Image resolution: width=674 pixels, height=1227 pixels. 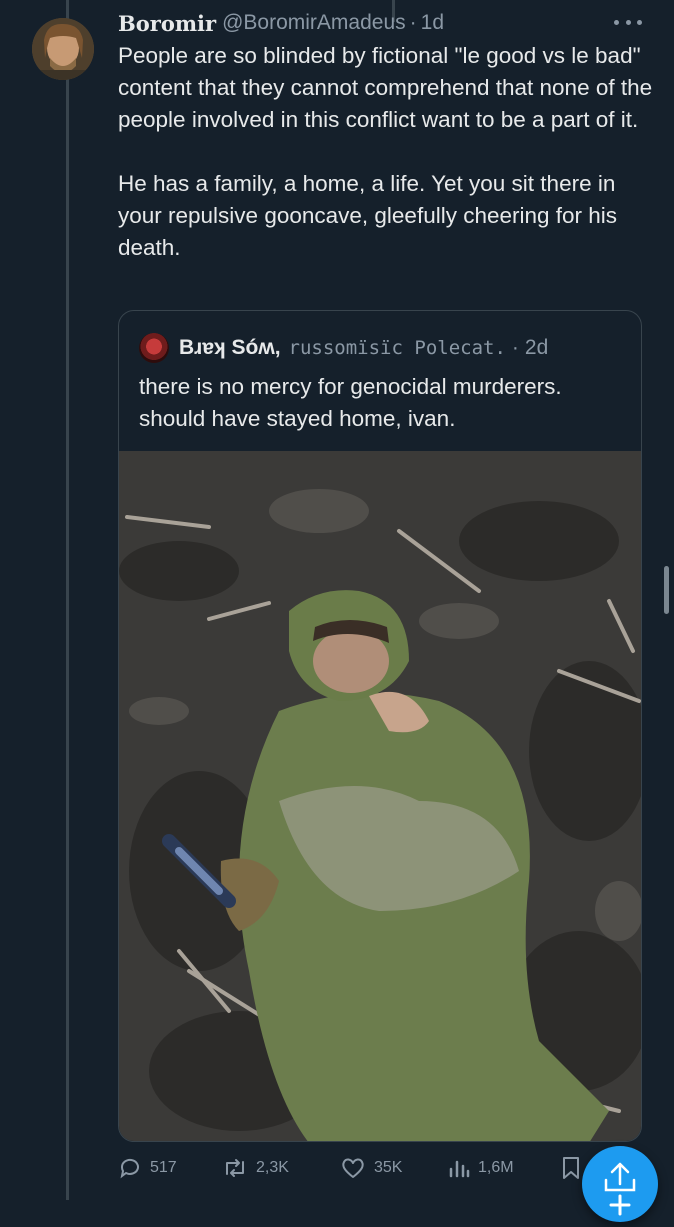 What do you see at coordinates (620, 1189) in the screenshot?
I see `share-plus-icon` at bounding box center [620, 1189].